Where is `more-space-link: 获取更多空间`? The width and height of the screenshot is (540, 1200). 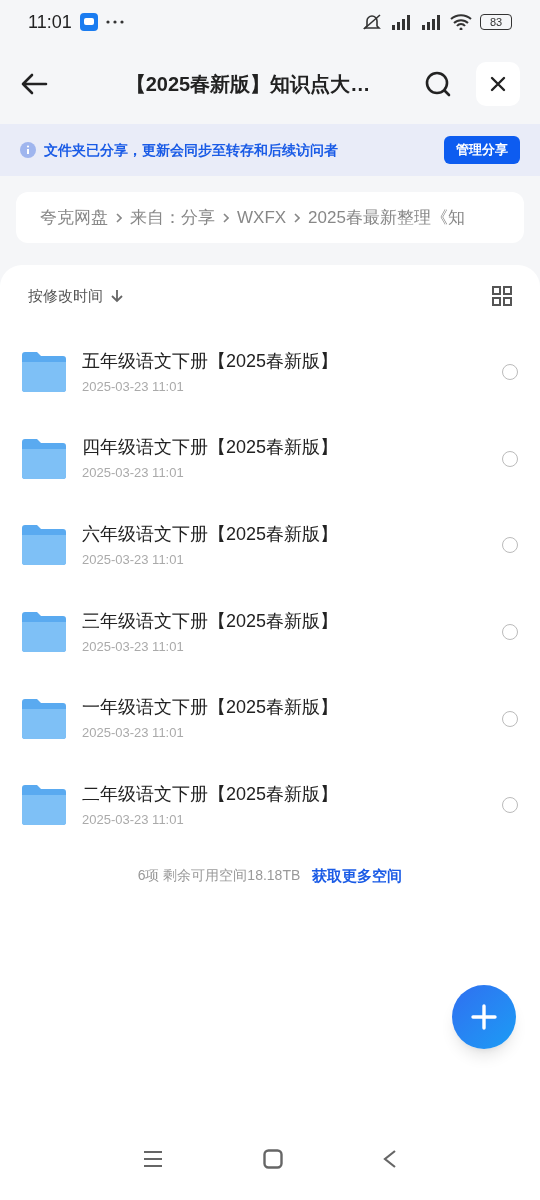
more-space-link: 获取更多空间 is located at coordinates (357, 876).